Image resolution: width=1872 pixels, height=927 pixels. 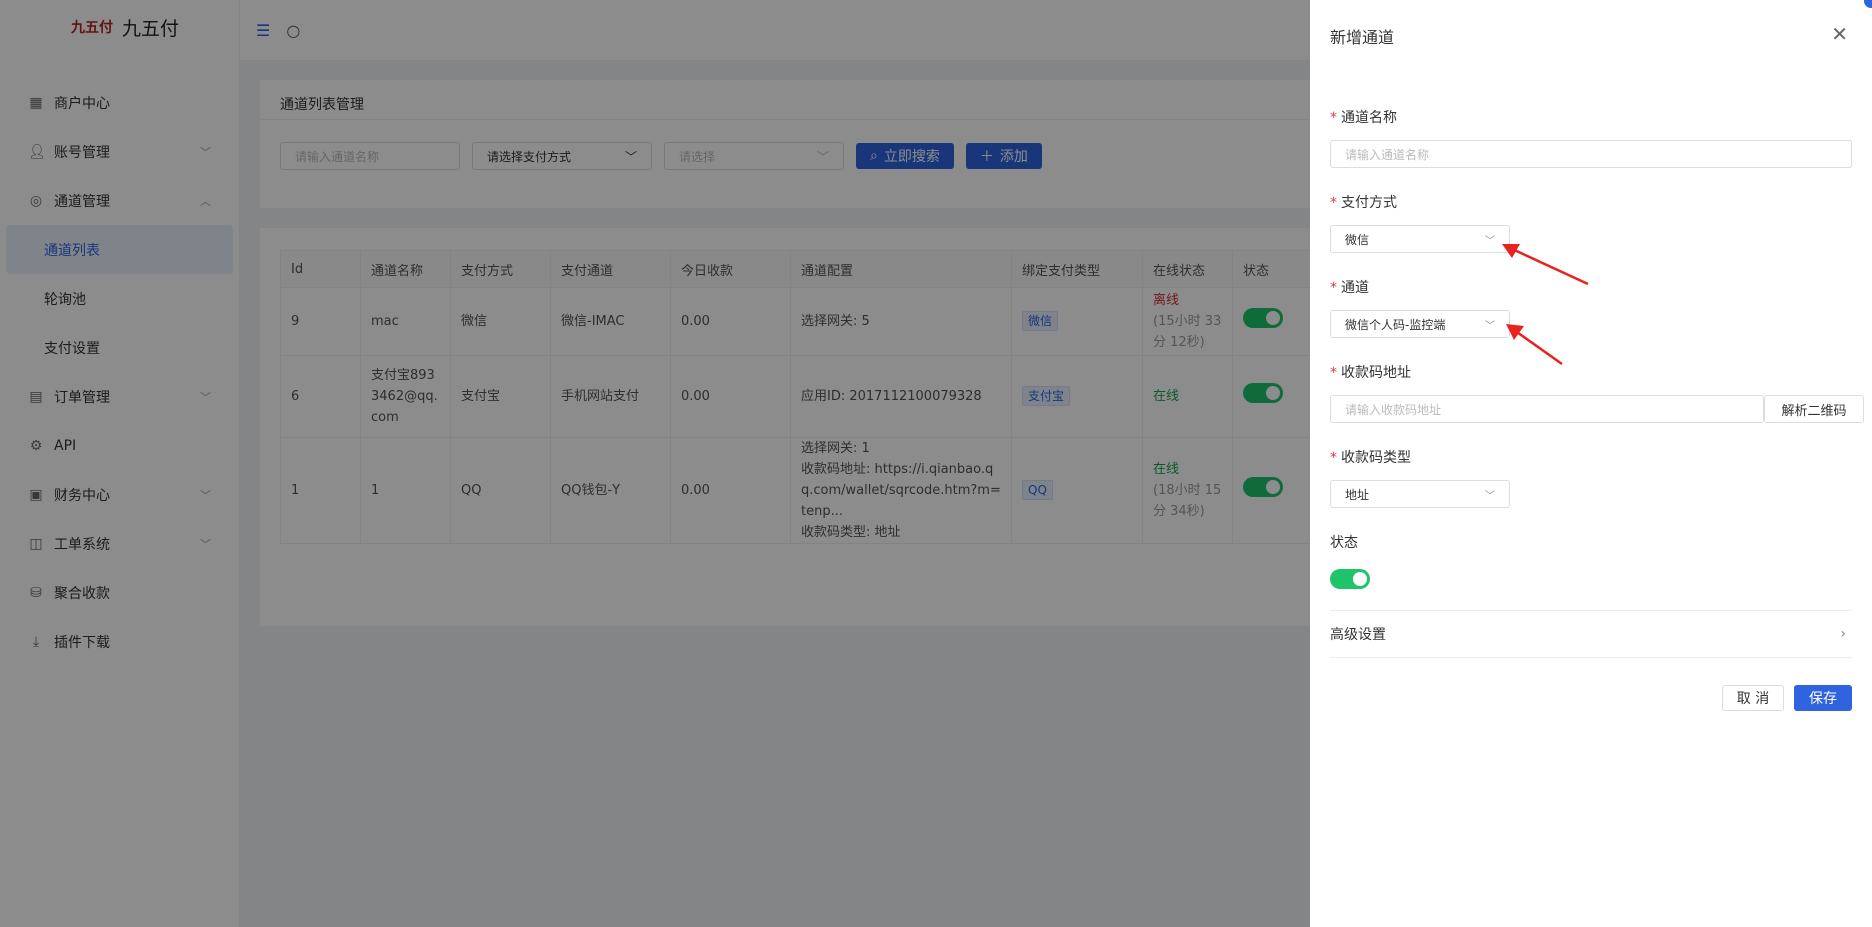 I want to click on channel-name-label: * 通道名称, so click(x=1363, y=117).